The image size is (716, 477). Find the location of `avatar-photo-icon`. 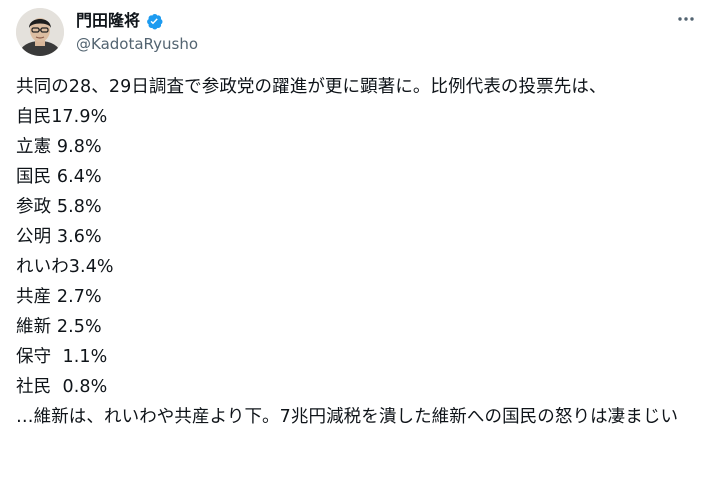

avatar-photo-icon is located at coordinates (40, 32).